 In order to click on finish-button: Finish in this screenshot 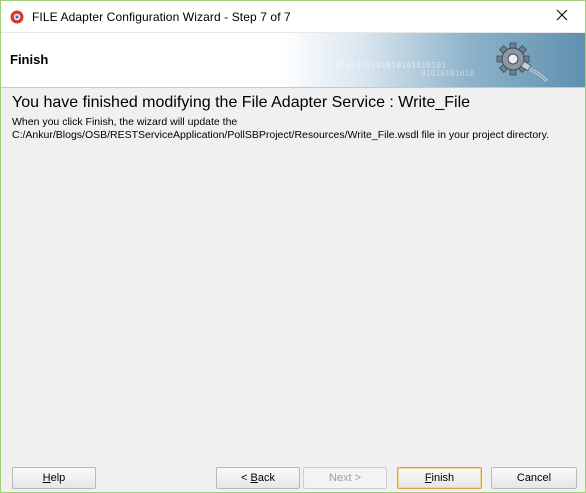, I will do `click(439, 478)`.